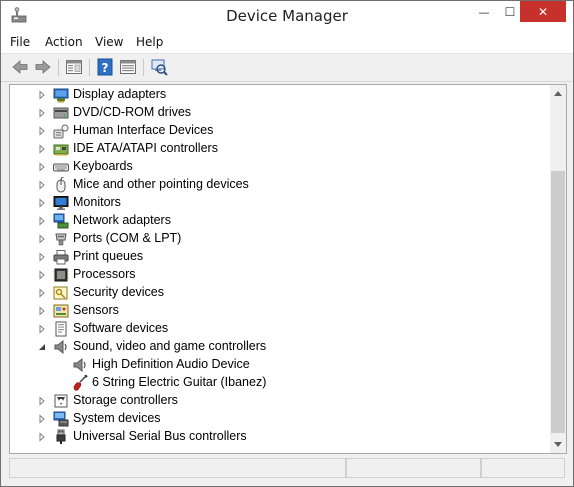 The image size is (574, 487). Describe the element at coordinates (61, 167) in the screenshot. I see `keyboard-icon` at that location.